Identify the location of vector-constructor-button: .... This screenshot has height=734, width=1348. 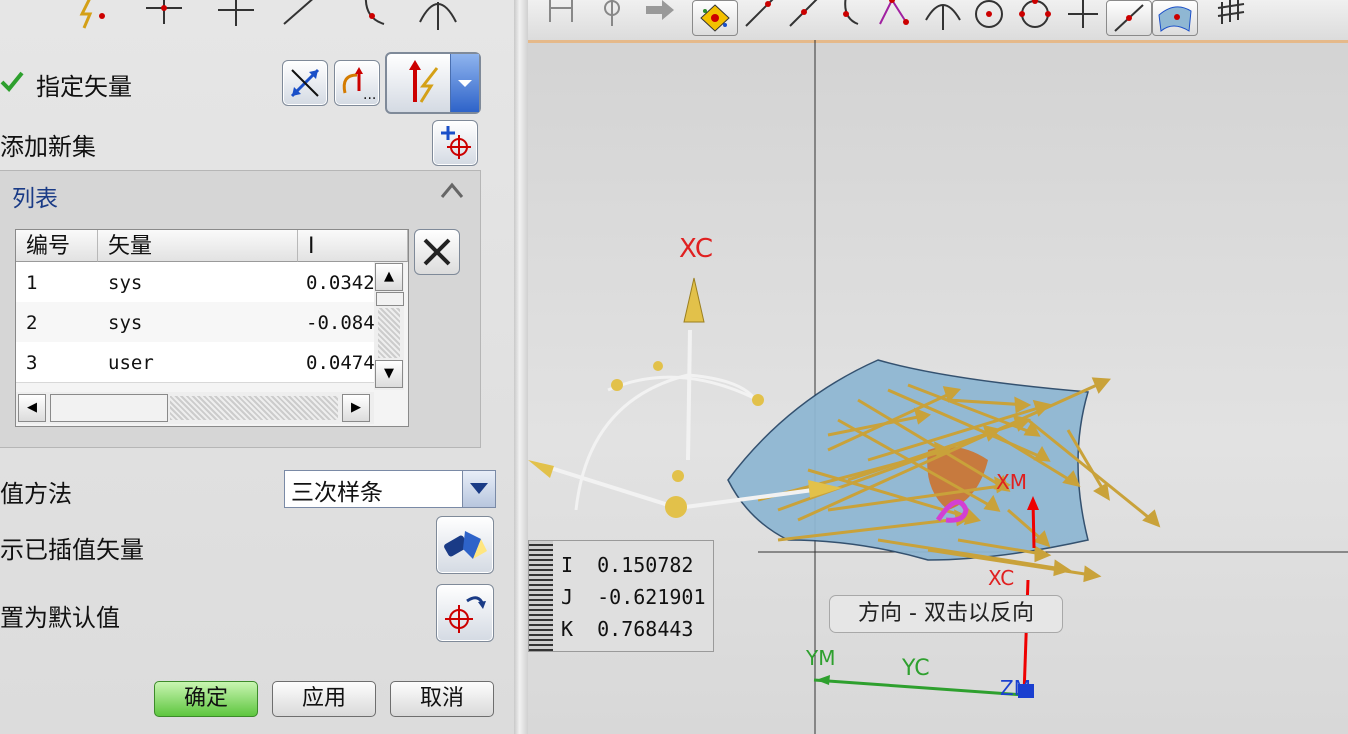
(357, 83).